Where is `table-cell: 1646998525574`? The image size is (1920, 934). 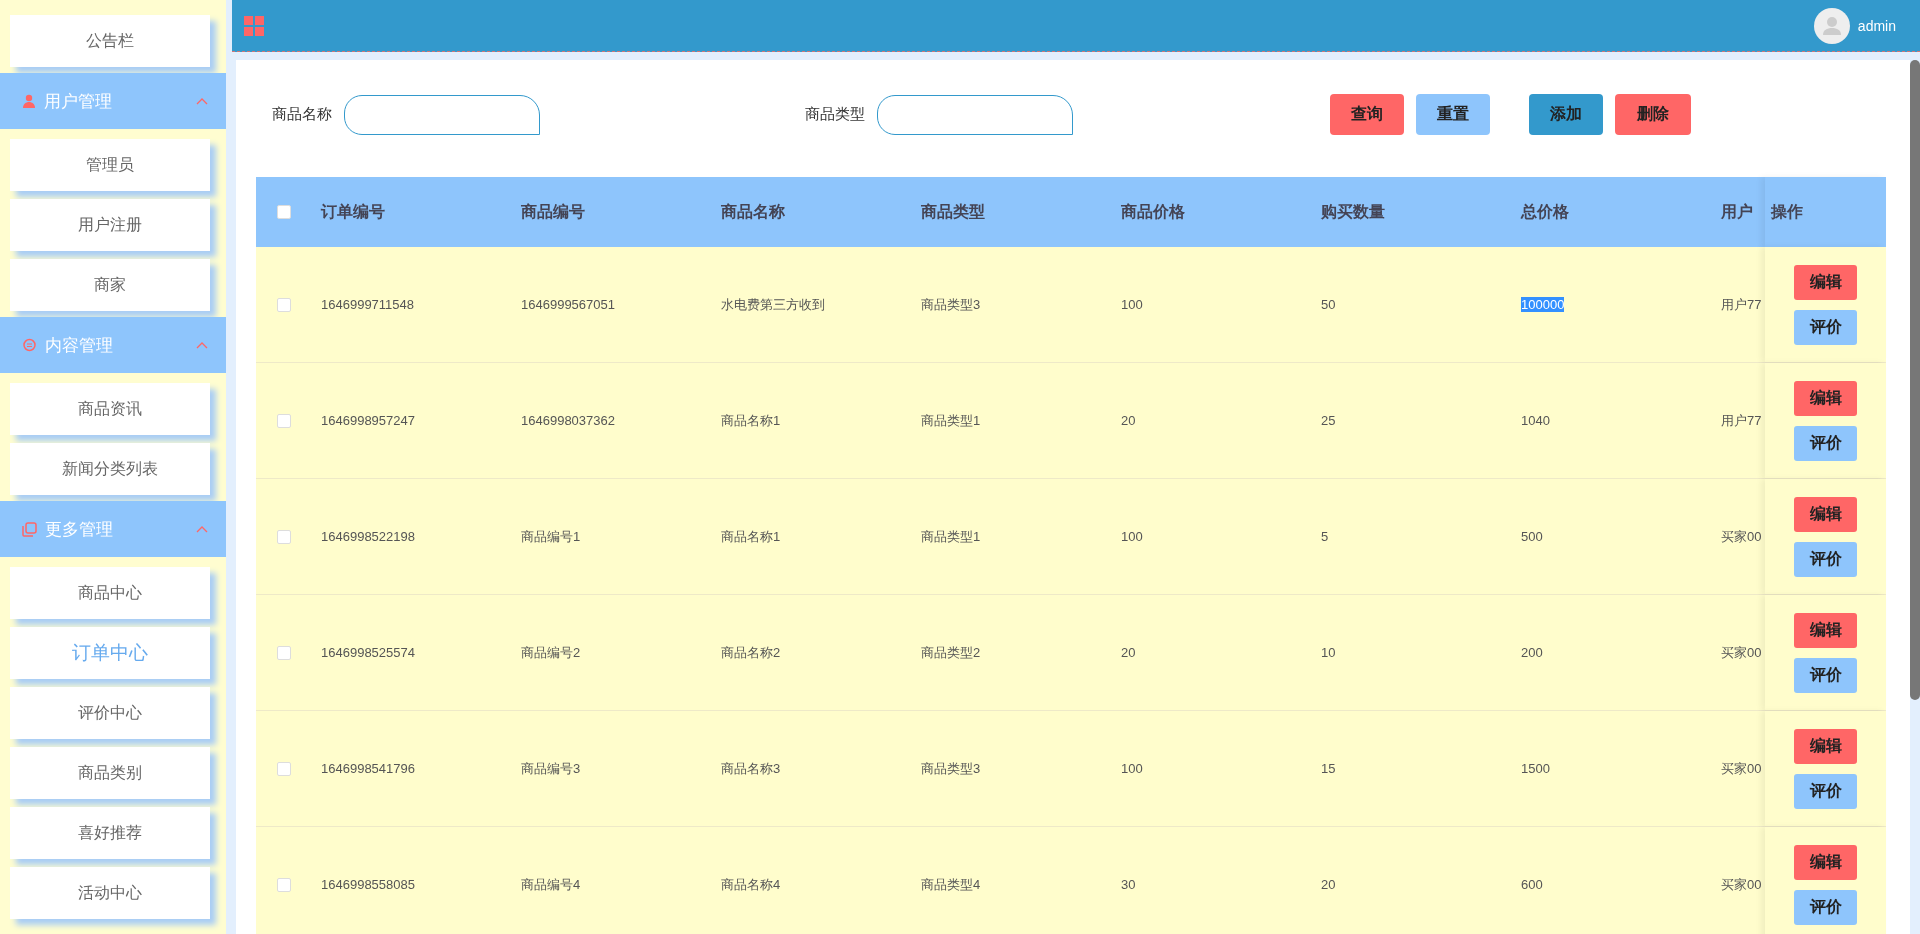
table-cell: 1646998525574 is located at coordinates (368, 652).